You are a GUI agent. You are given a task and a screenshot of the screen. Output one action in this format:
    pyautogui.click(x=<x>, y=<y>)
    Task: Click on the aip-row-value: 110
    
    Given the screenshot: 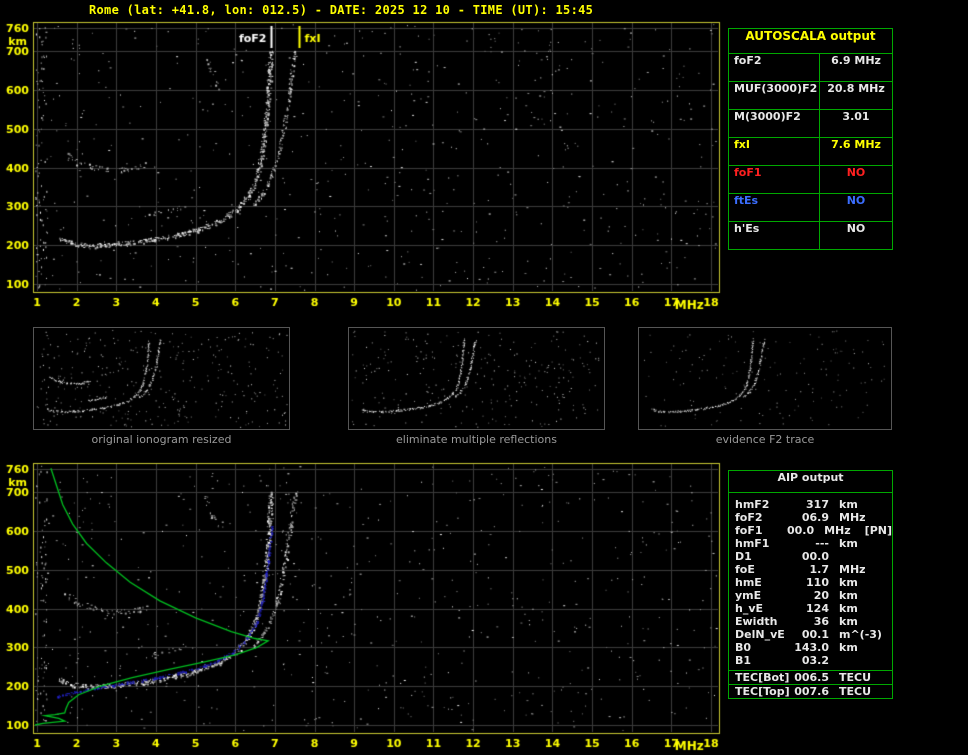 What is the action you would take?
    pyautogui.click(x=817, y=582)
    